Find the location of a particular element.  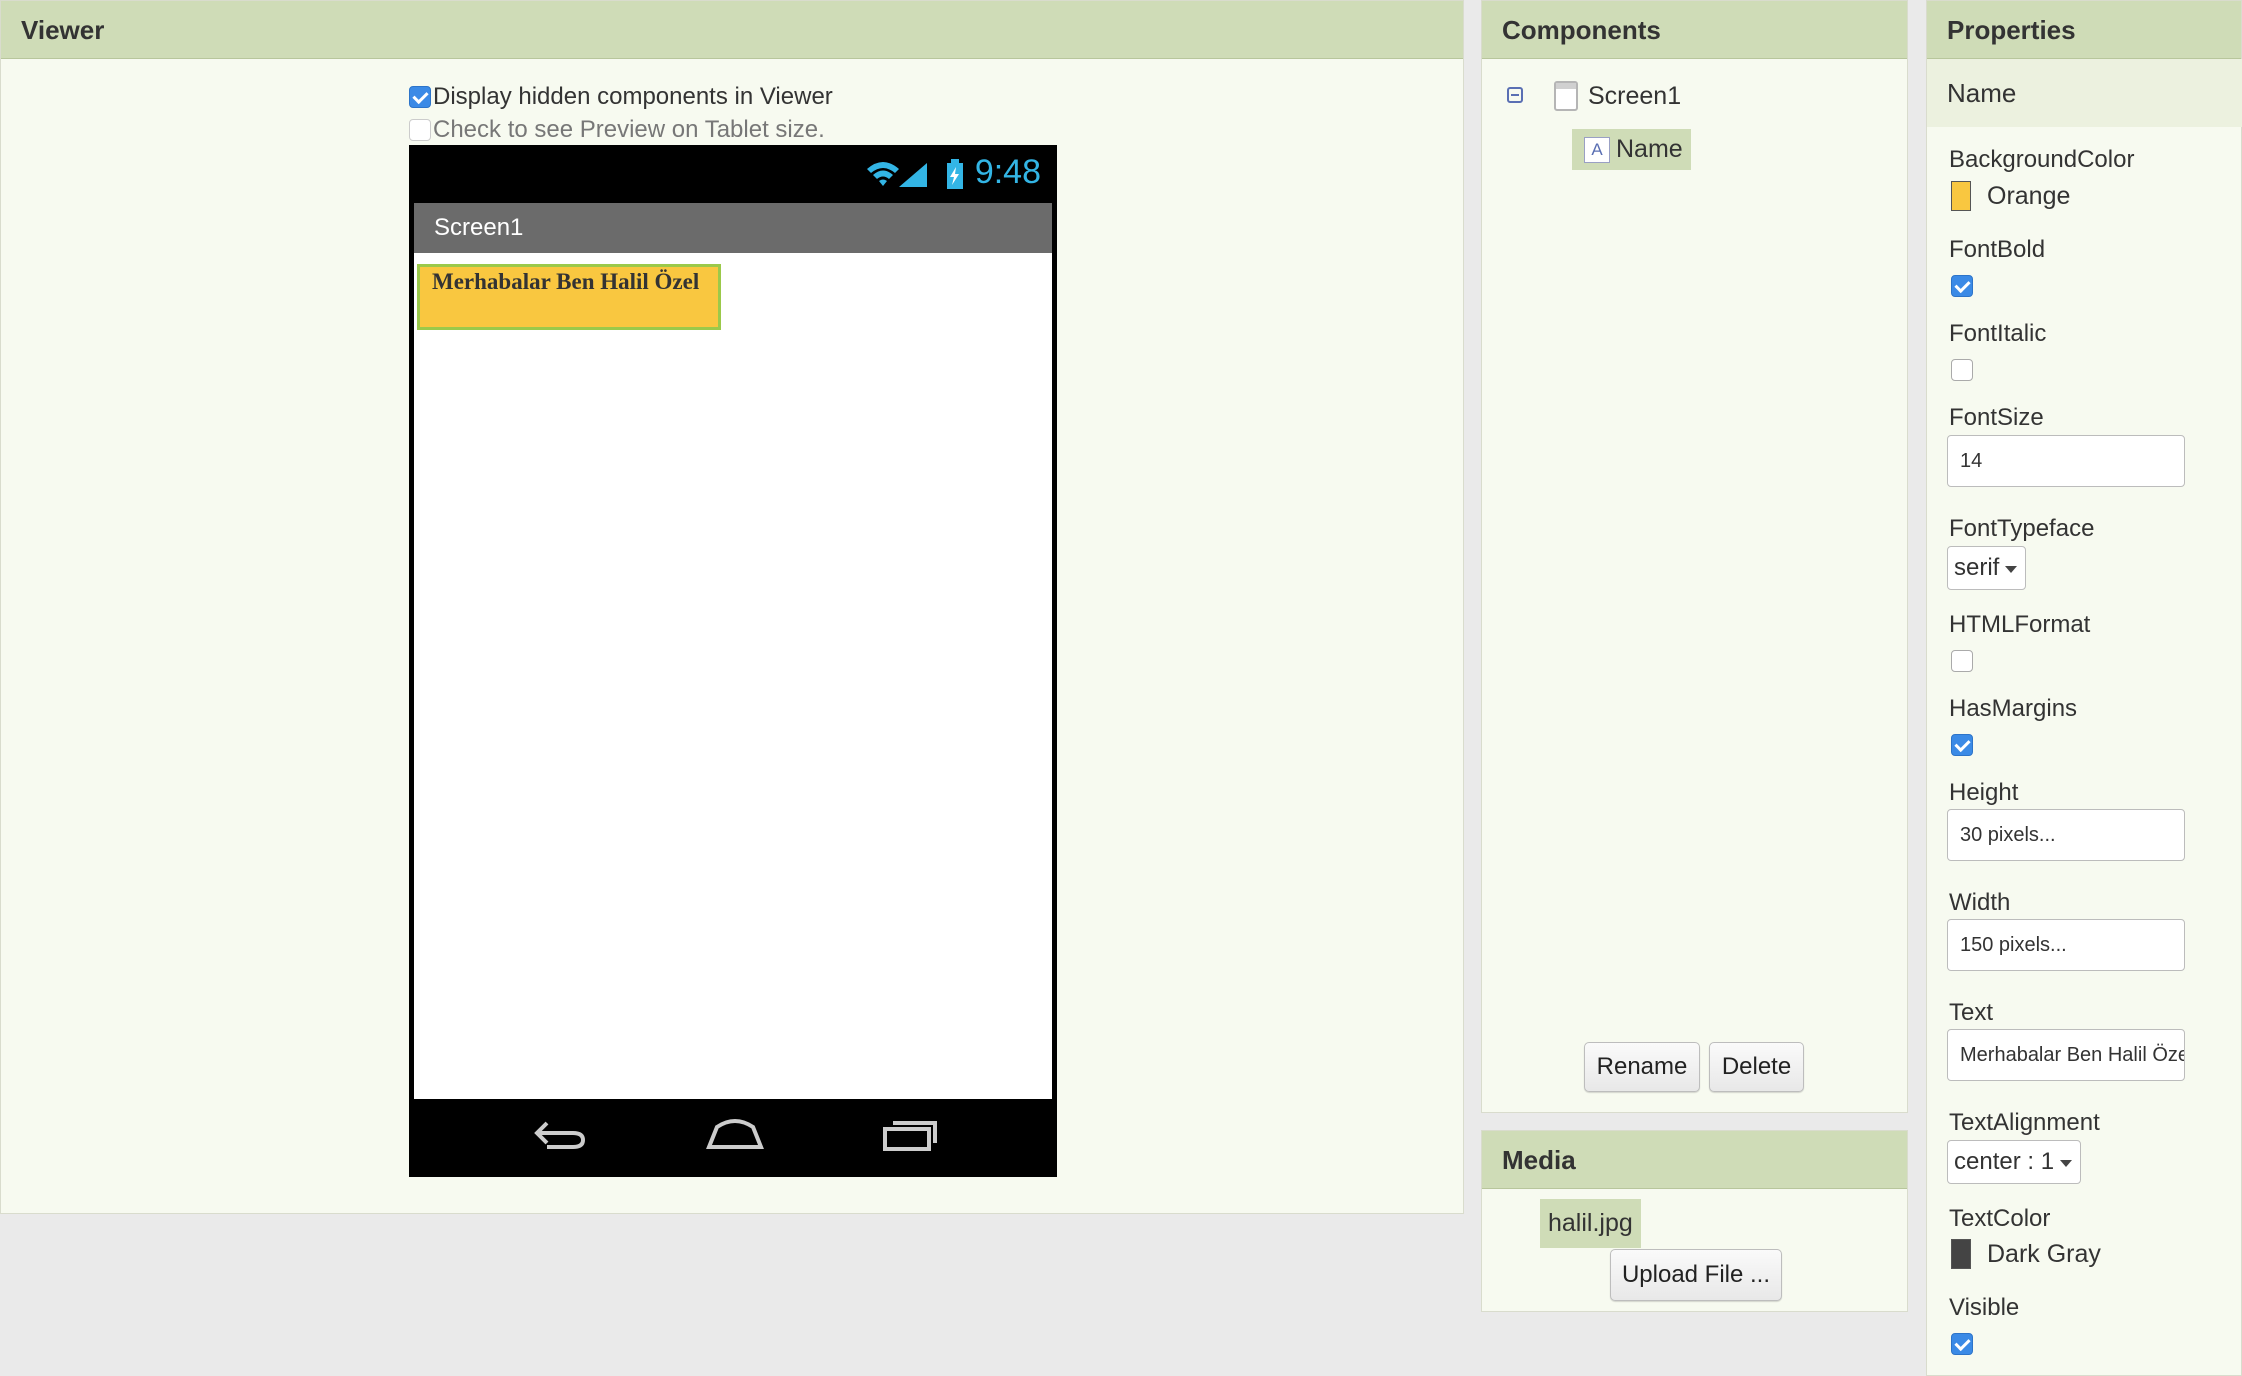

prop-text-label: Text is located at coordinates (1971, 1012).